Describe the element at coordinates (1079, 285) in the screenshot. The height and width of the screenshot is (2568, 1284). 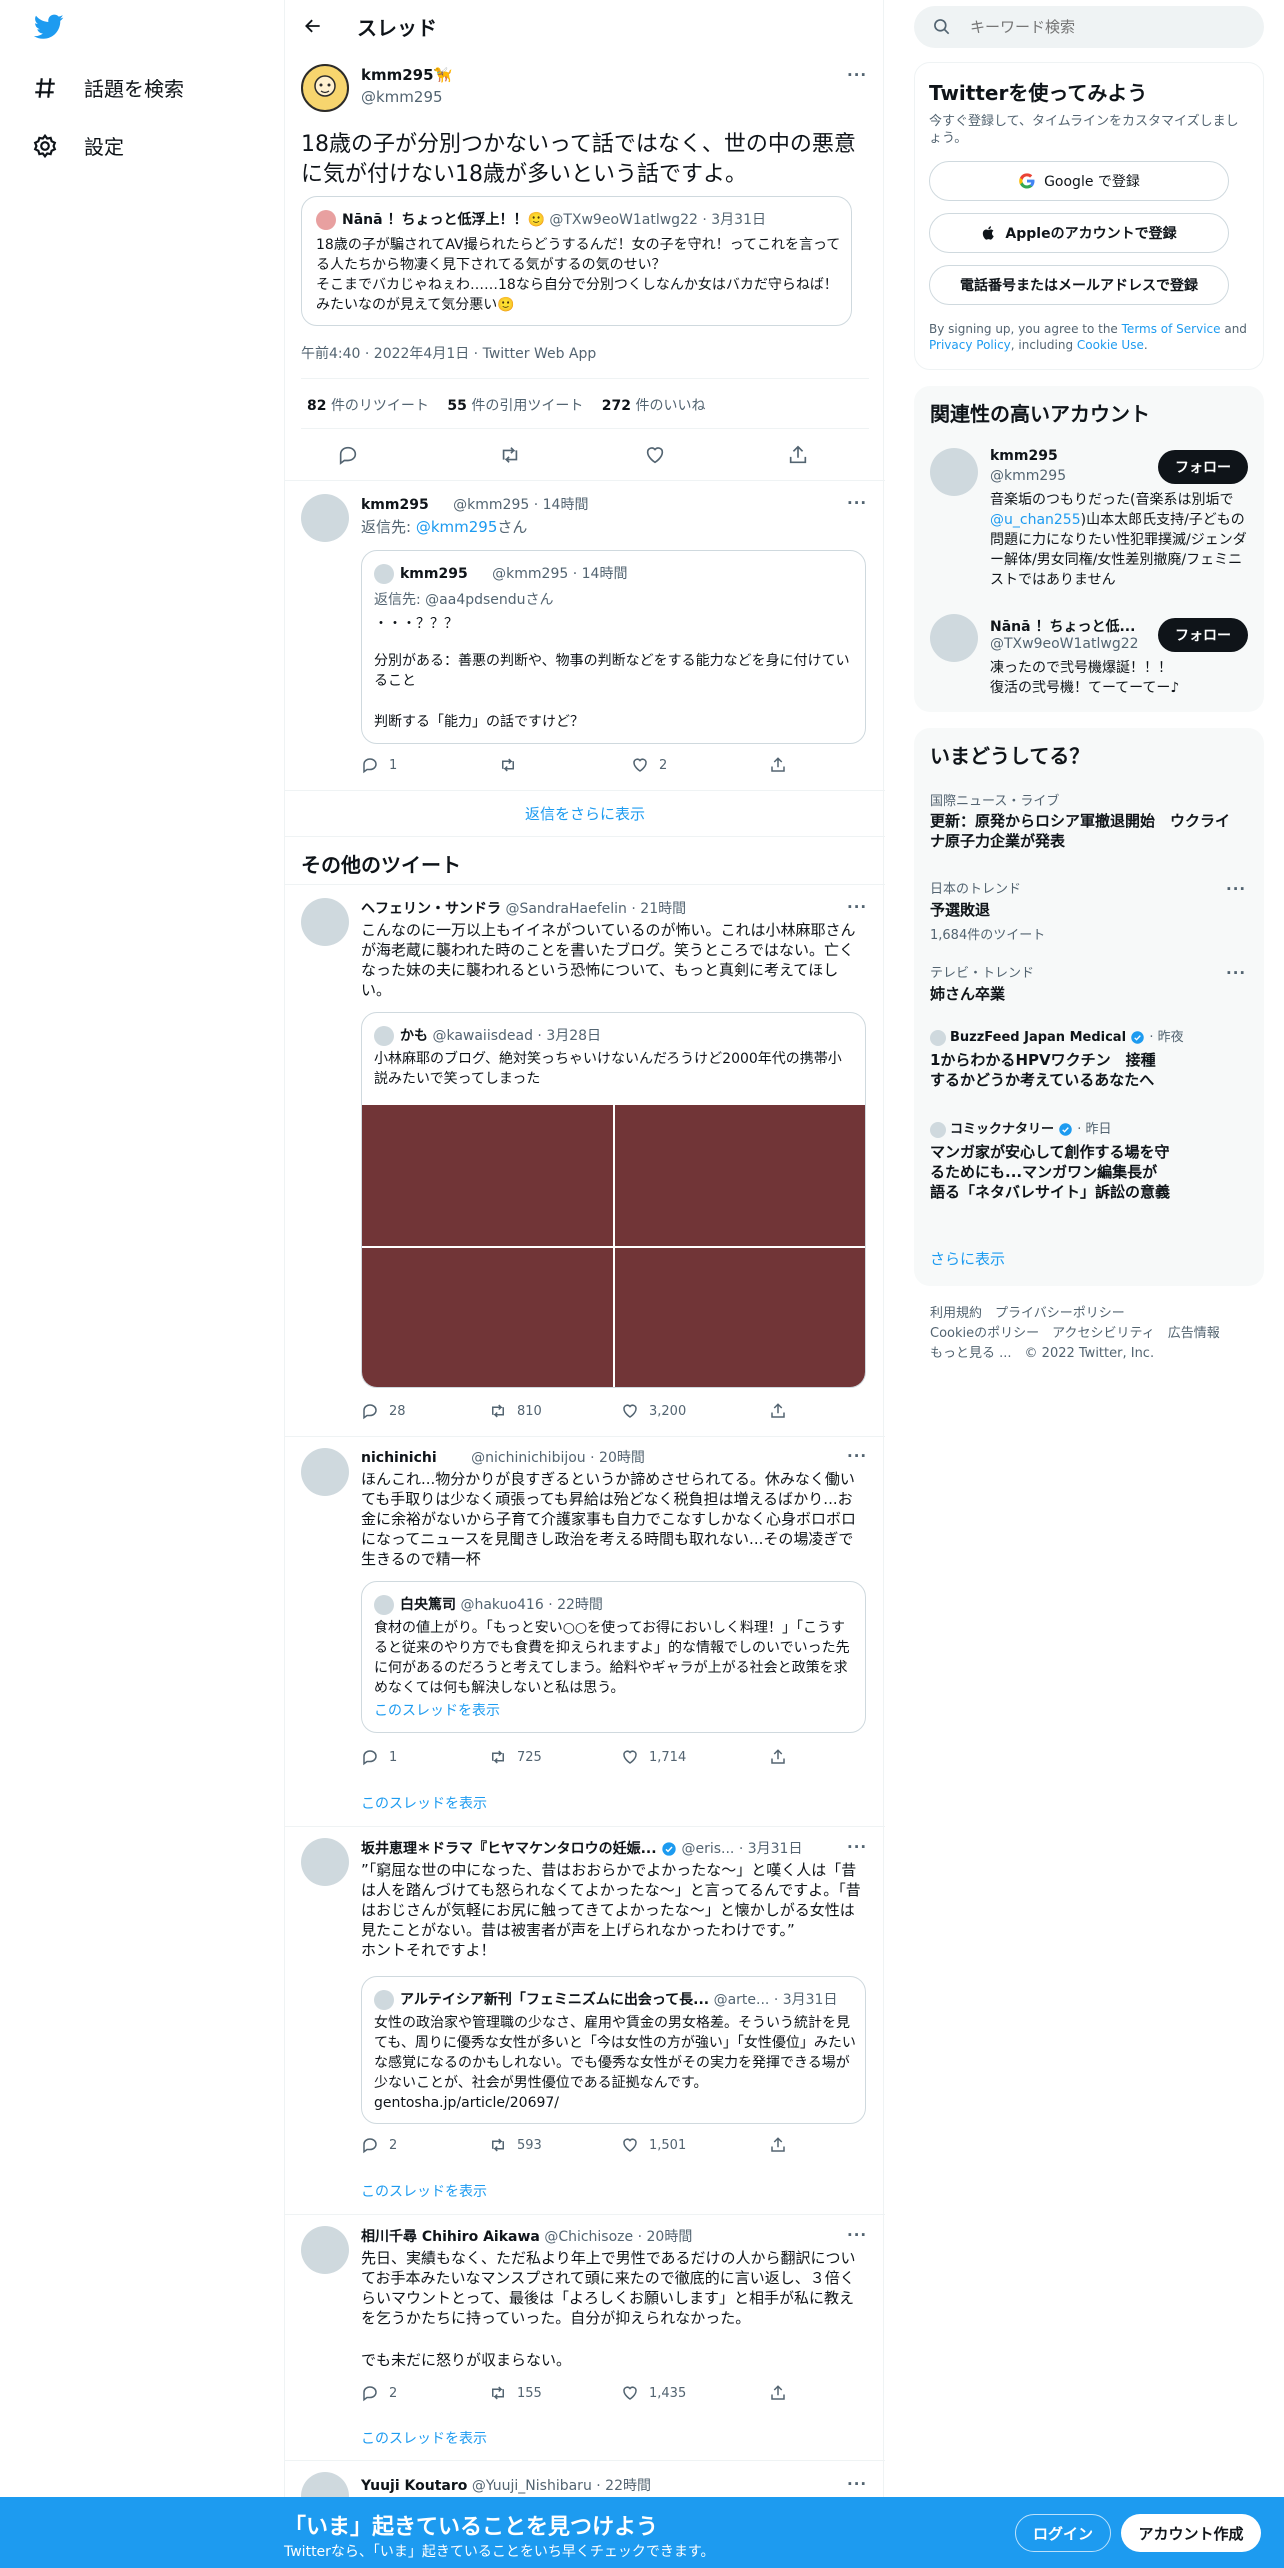
I see `phone-email-signup-button: 電話番号またはメールアドレスで登録` at that location.